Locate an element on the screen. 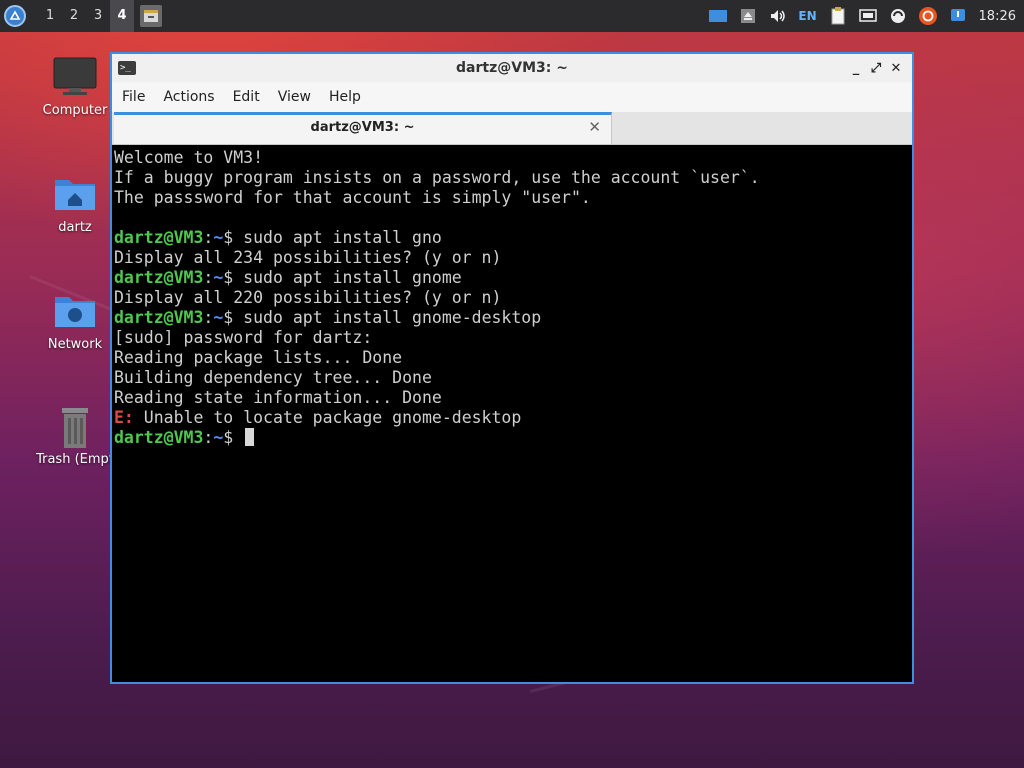 Image resolution: width=1024 pixels, height=768 pixels. terminal-line: [sudo] password for dartz: is located at coordinates (243, 337).